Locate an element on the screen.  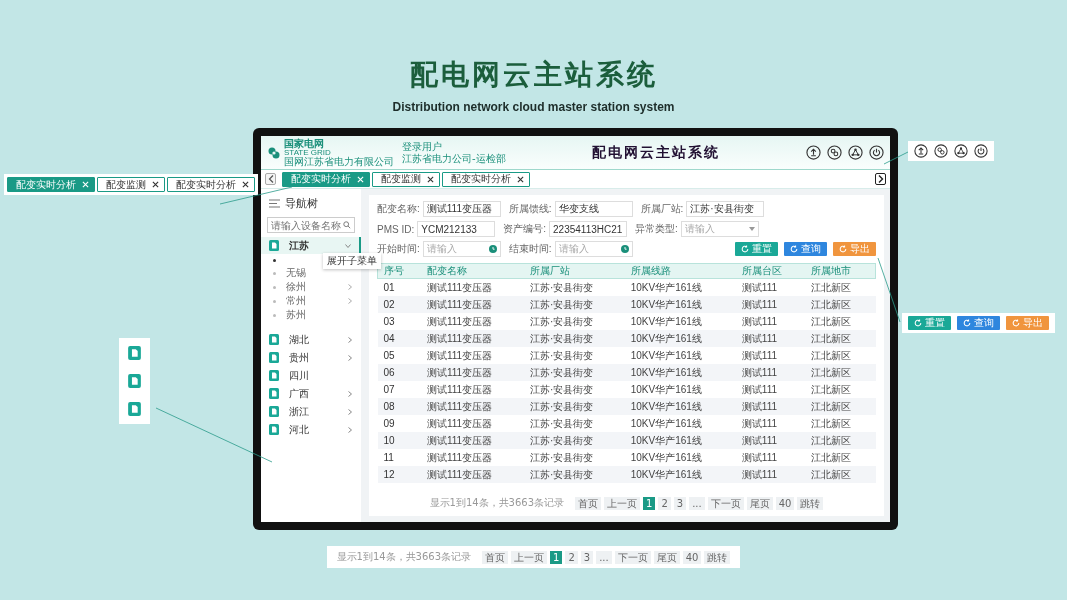
filter-label: 结束时间: is located at coordinates (530, 249).